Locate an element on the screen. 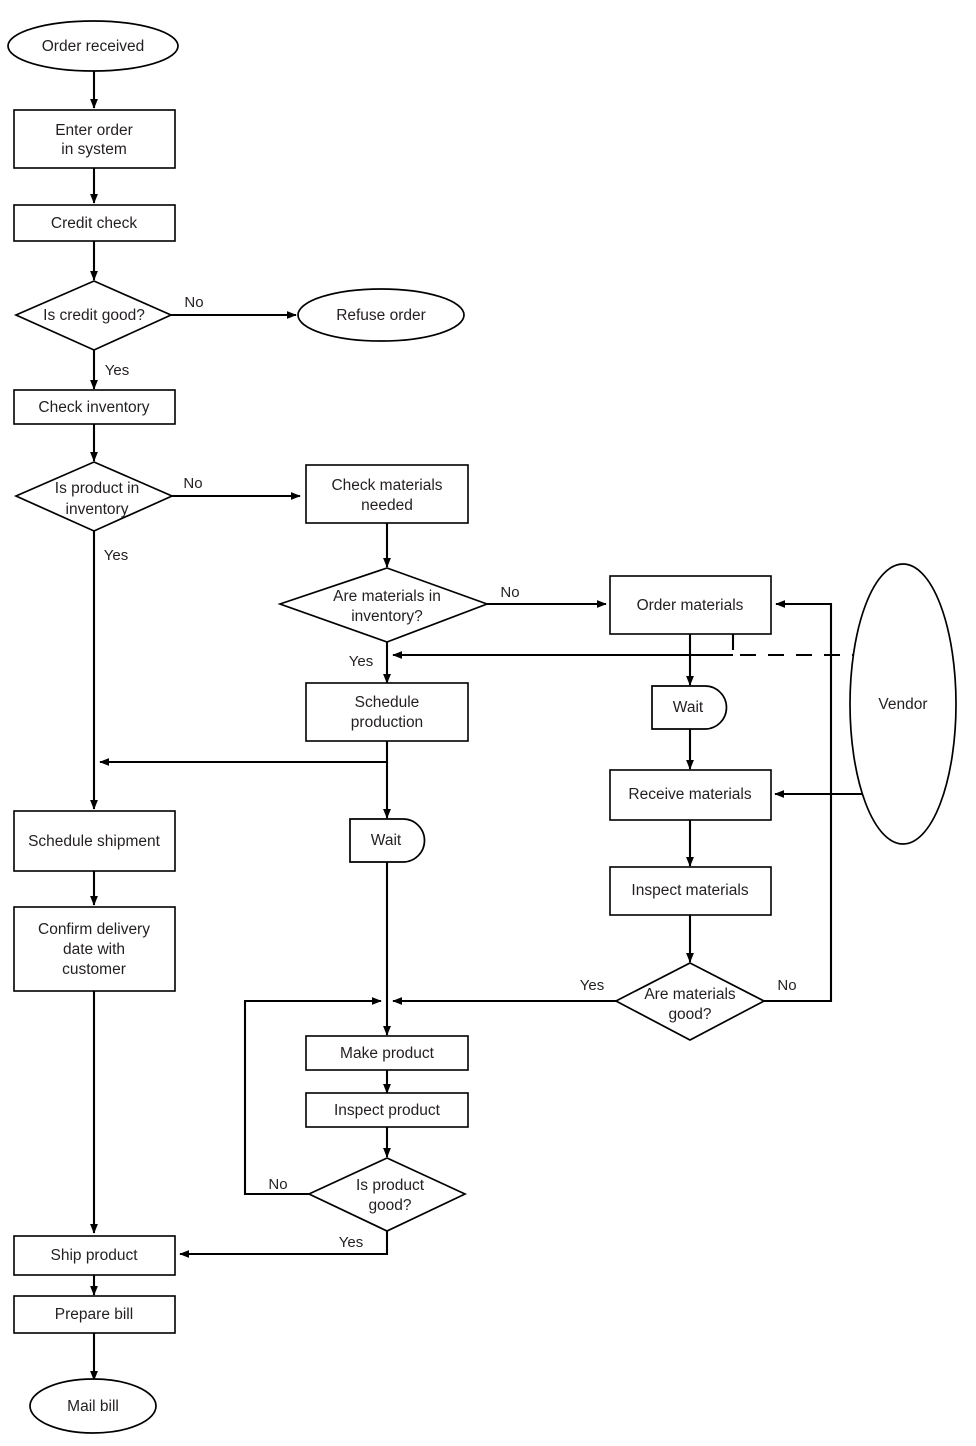 This screenshot has height=1446, width=976. edge-label-product-good-yes: Yes is located at coordinates (351, 1242).